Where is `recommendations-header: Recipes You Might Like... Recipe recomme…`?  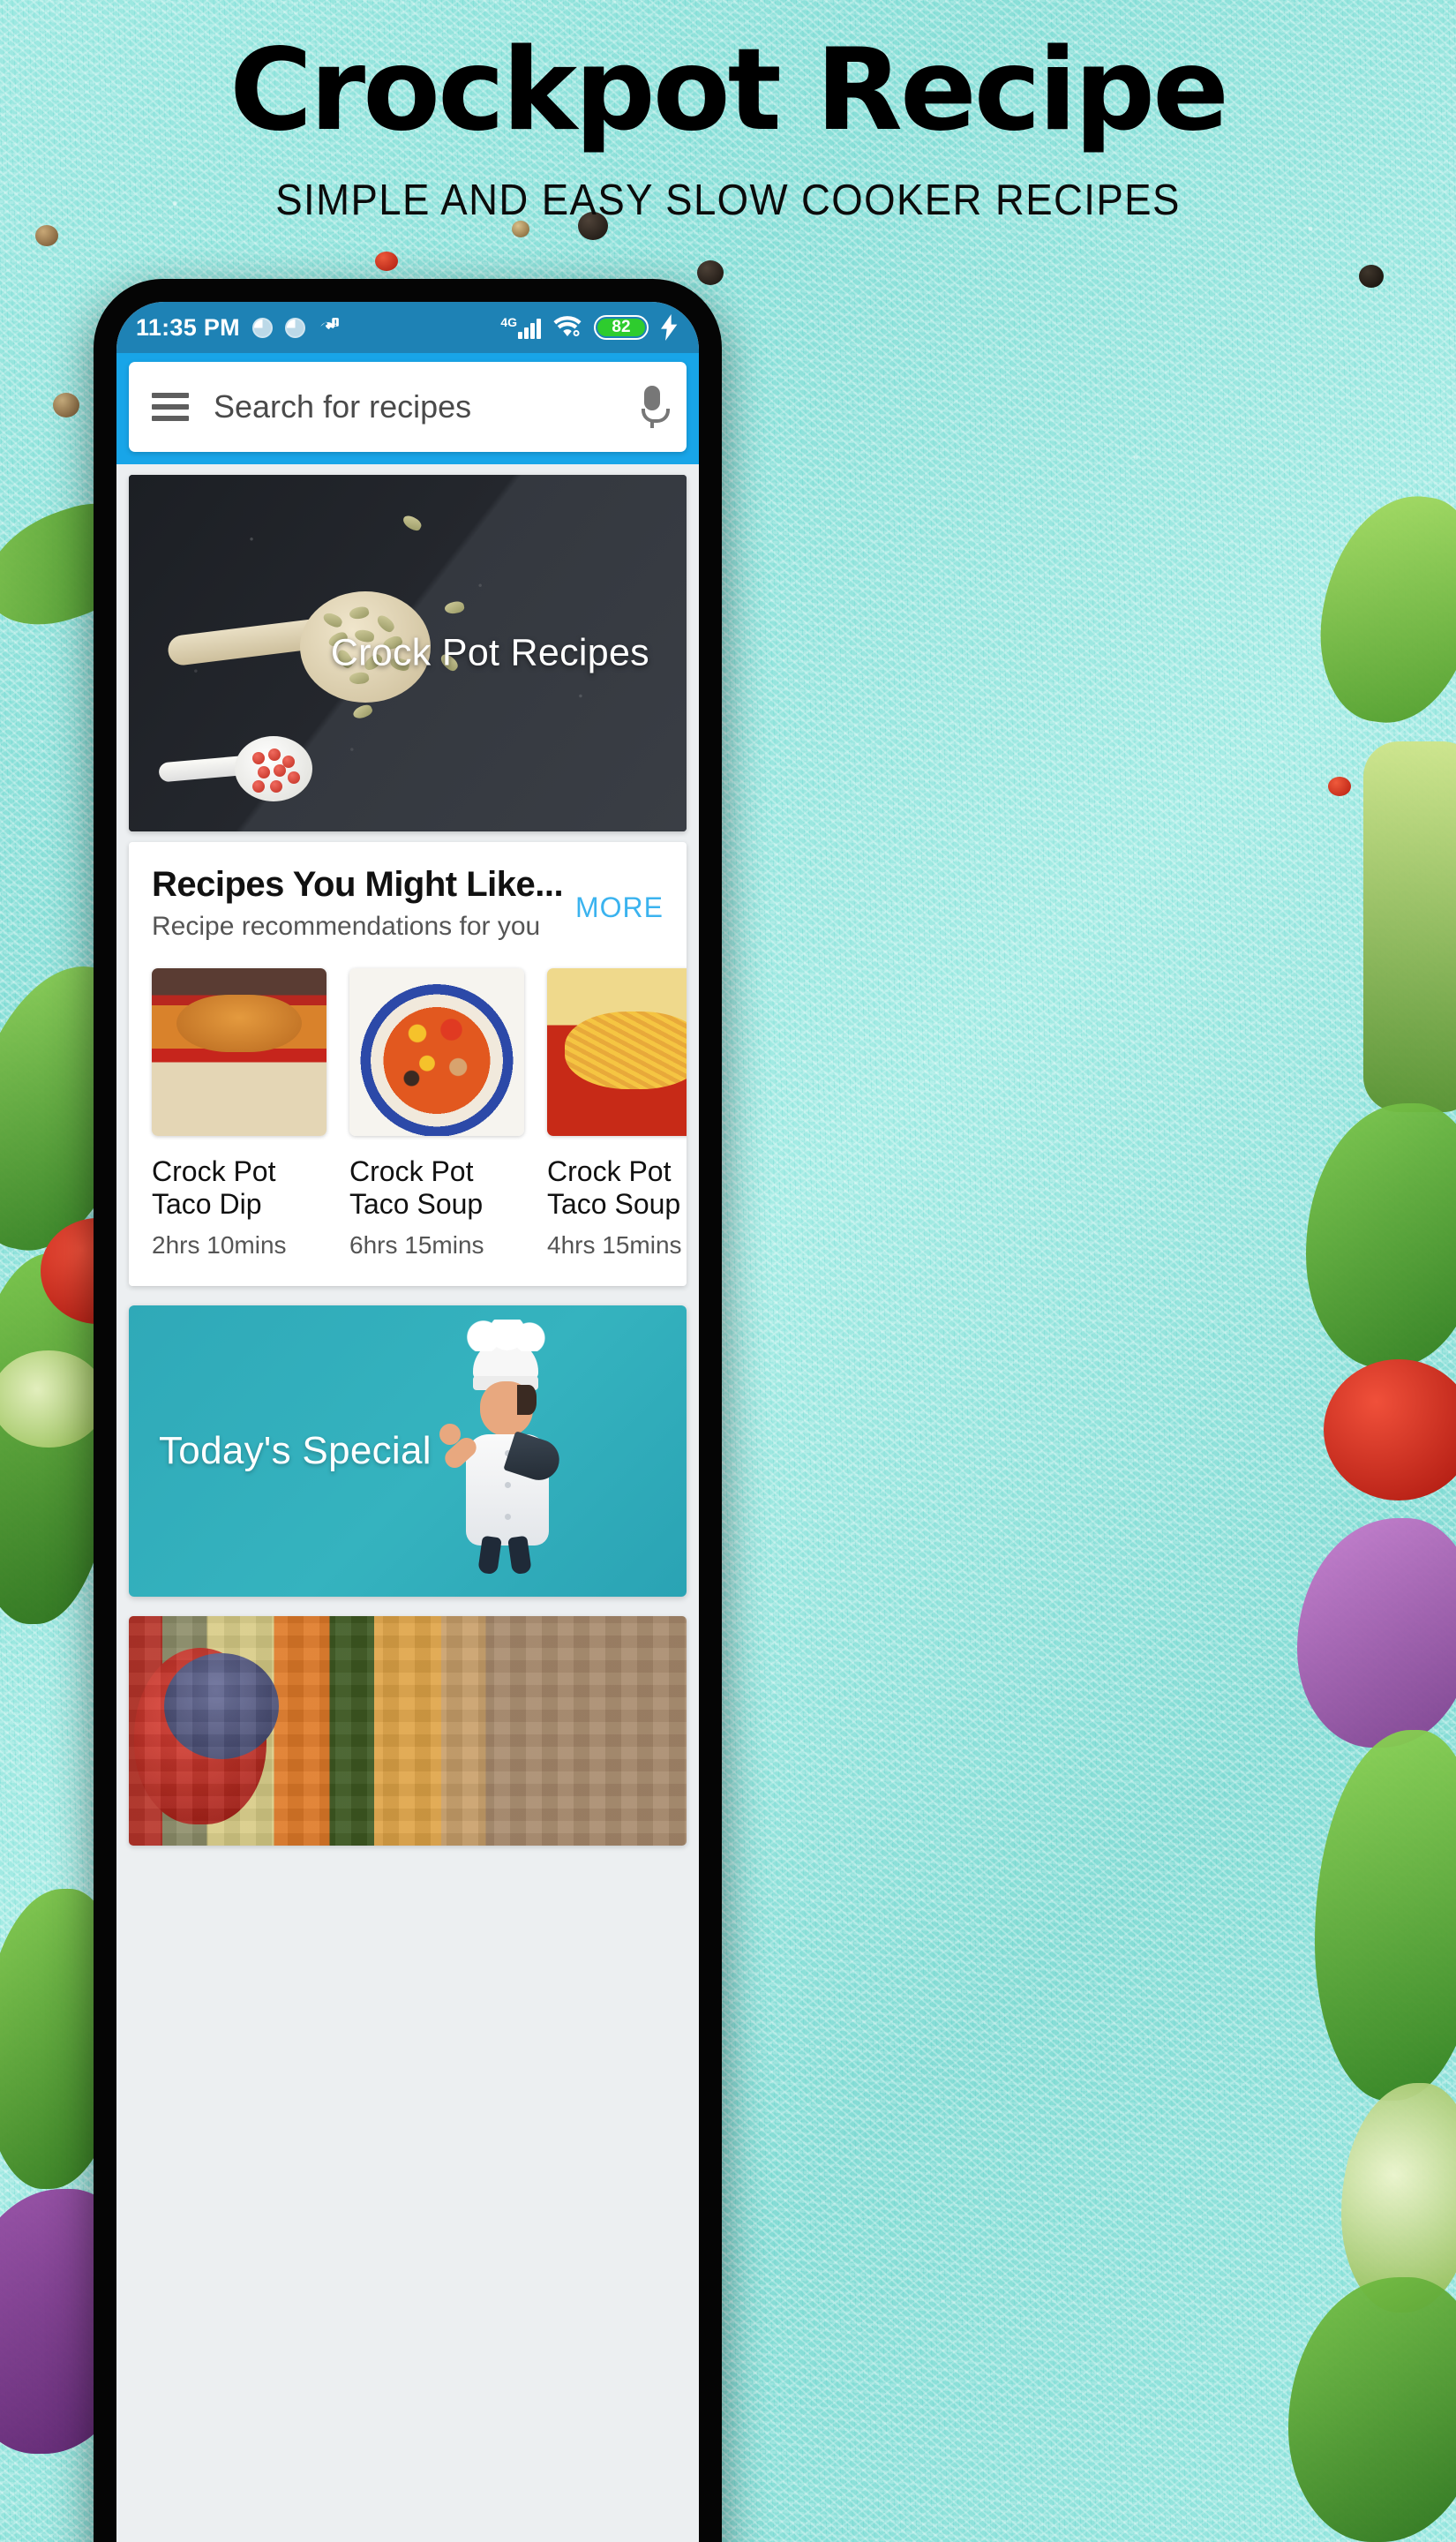
recommendations-header: Recipes You Might Like... Recipe recomme… is located at coordinates (408, 904).